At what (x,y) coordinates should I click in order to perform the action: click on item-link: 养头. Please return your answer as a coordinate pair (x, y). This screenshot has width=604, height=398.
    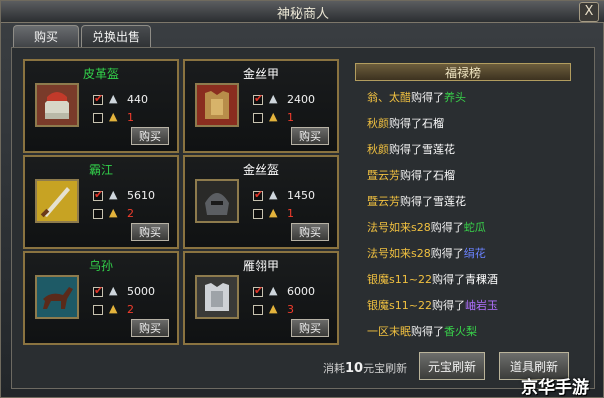
    Looking at the image, I should click on (455, 97).